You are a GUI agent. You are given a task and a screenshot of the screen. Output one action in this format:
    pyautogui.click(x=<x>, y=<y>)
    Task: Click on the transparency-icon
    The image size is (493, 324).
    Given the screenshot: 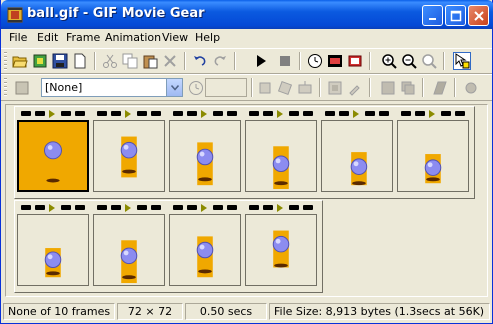 What is the action you would take?
    pyautogui.click(x=440, y=88)
    